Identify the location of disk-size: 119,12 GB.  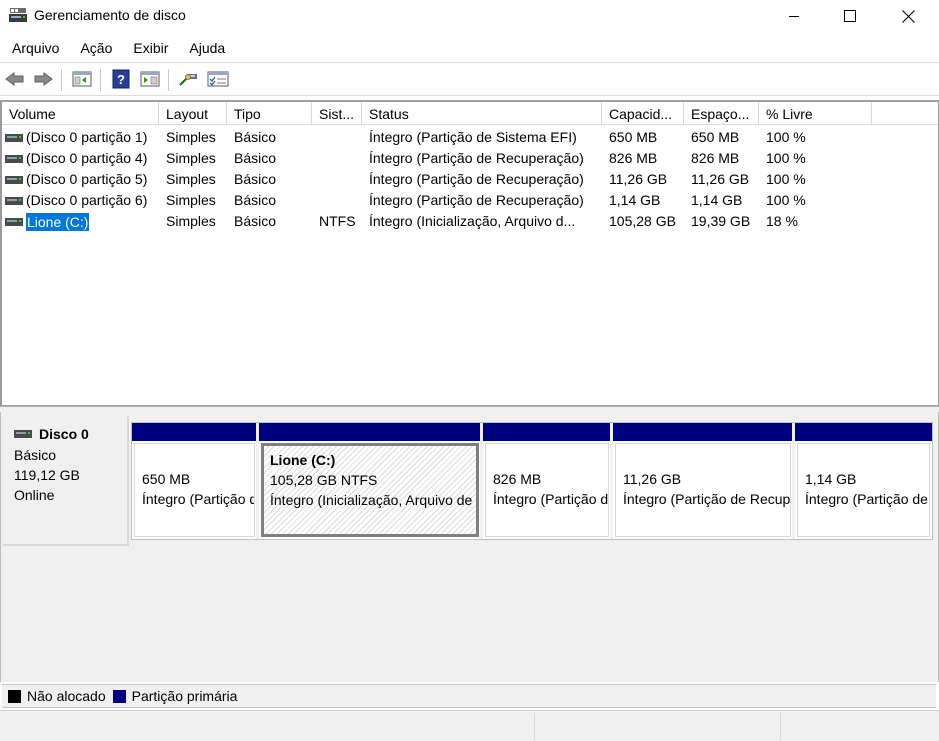
(47, 475).